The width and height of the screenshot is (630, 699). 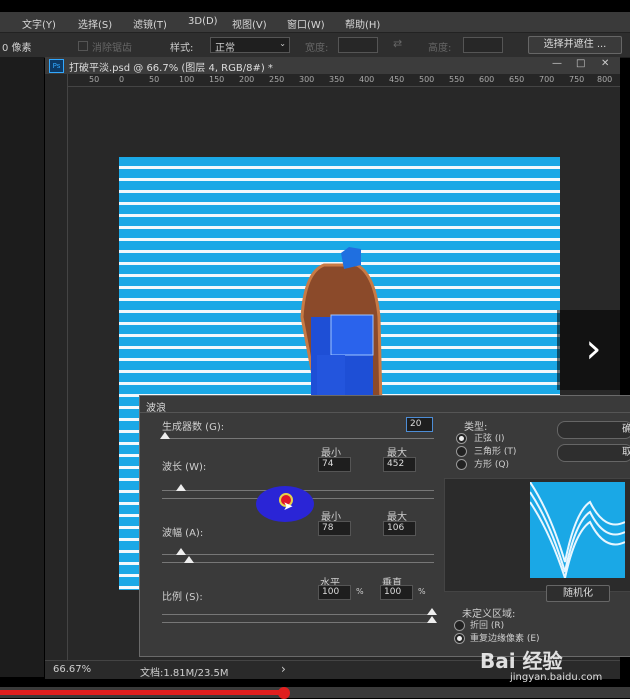 What do you see at coordinates (422, 591) in the screenshot?
I see `scale-v-percent: %` at bounding box center [422, 591].